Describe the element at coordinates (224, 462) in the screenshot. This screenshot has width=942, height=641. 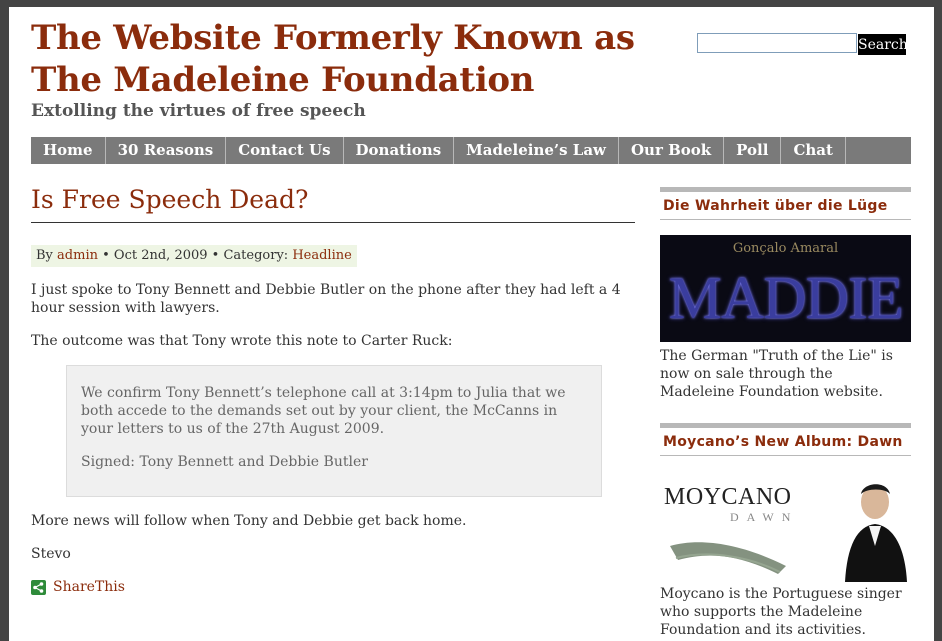
I see `quote-signature: Signed: Tony Bennett and Debbie Butler` at that location.